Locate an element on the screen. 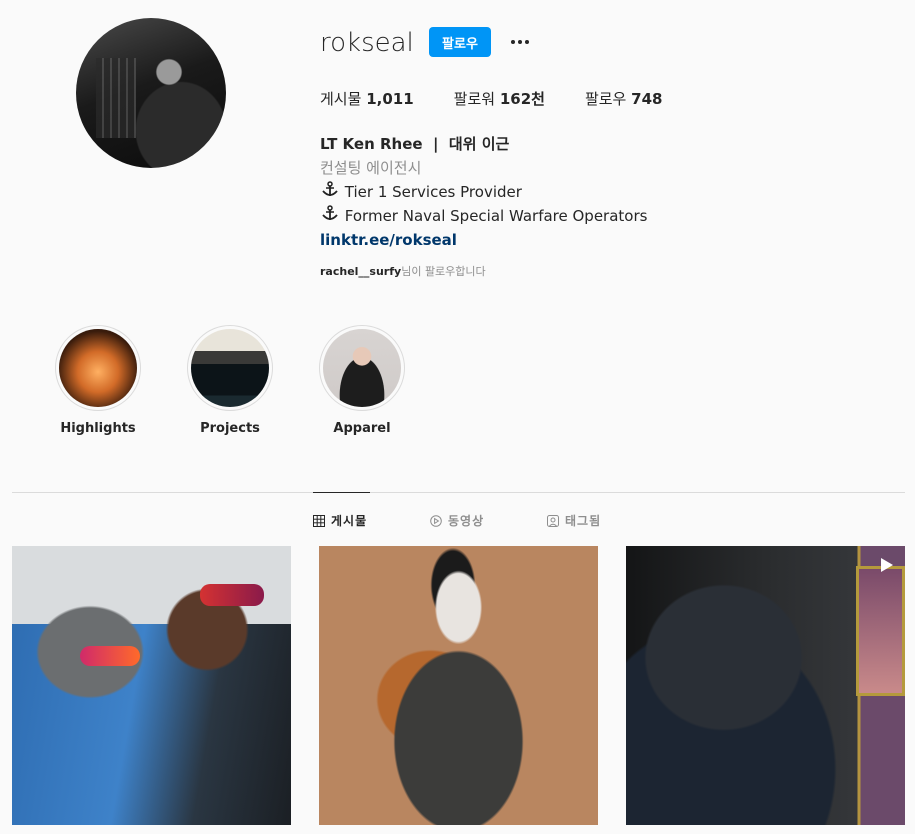  profile-username: rokseal is located at coordinates (367, 43).